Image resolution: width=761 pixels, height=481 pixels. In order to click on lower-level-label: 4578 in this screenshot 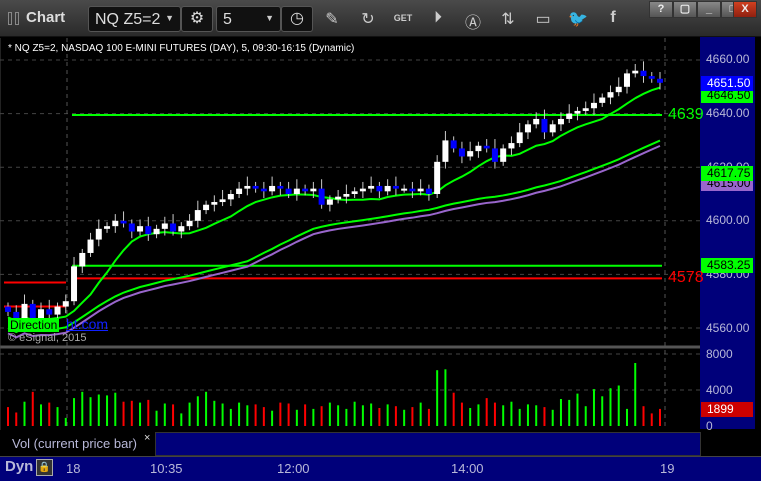, I will do `click(686, 277)`.